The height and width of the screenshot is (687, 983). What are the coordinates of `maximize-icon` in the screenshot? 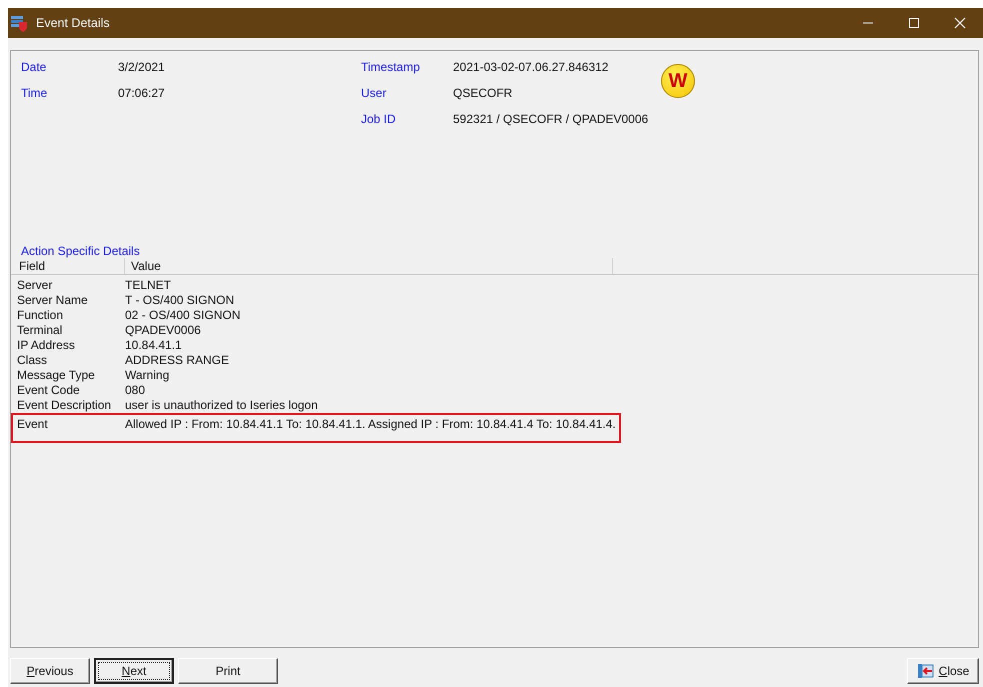 It's located at (914, 23).